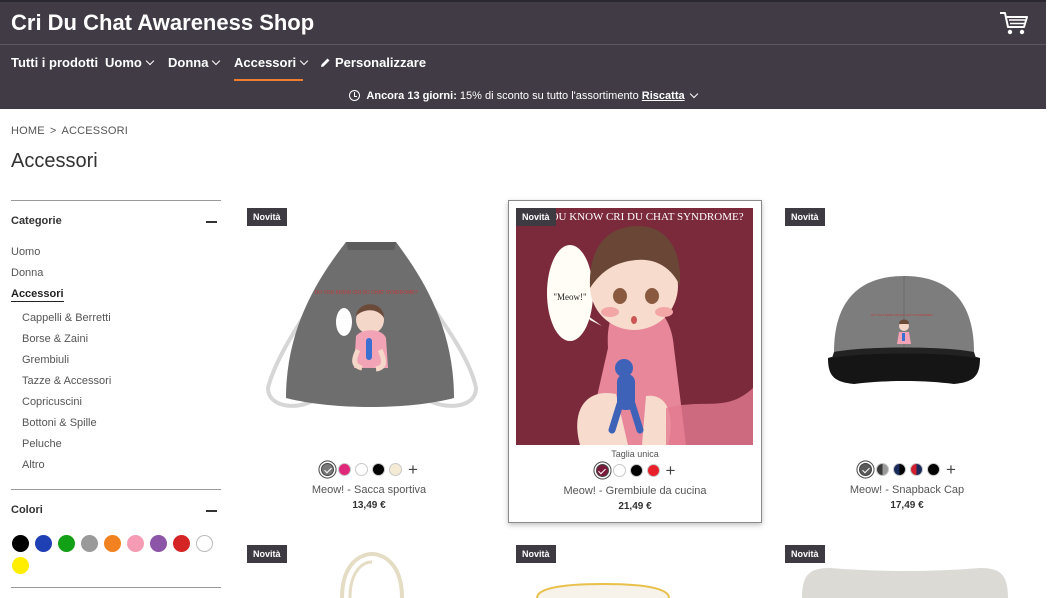  Describe the element at coordinates (116, 221) in the screenshot. I see `filter-categories-header: Categorie` at that location.